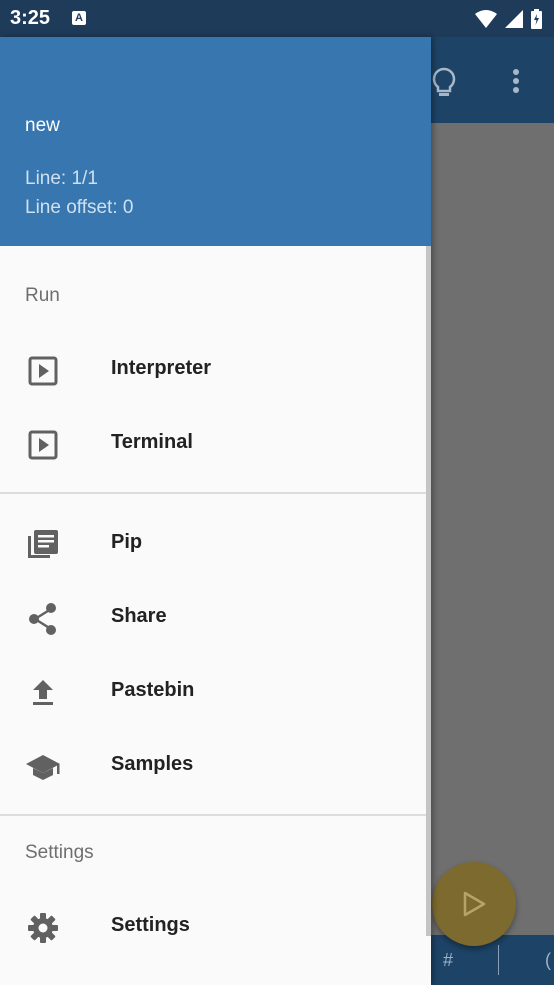 This screenshot has width=554, height=985. Describe the element at coordinates (444, 82) in the screenshot. I see `lightbulb-icon` at that location.